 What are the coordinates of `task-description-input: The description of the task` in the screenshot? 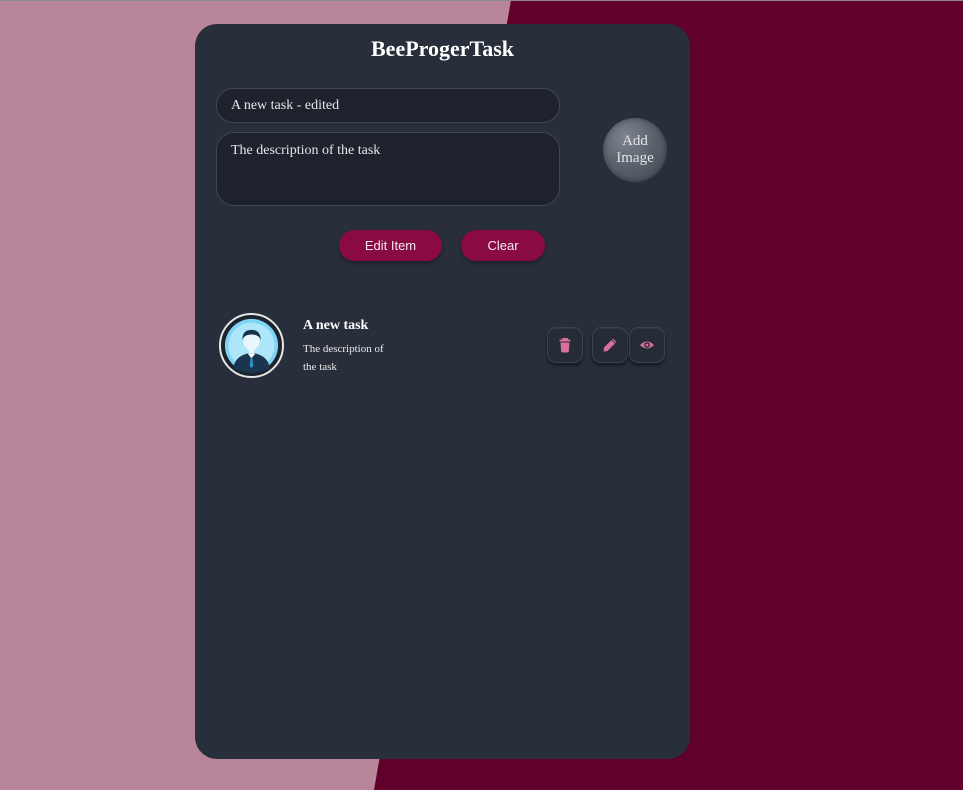 It's located at (388, 169).